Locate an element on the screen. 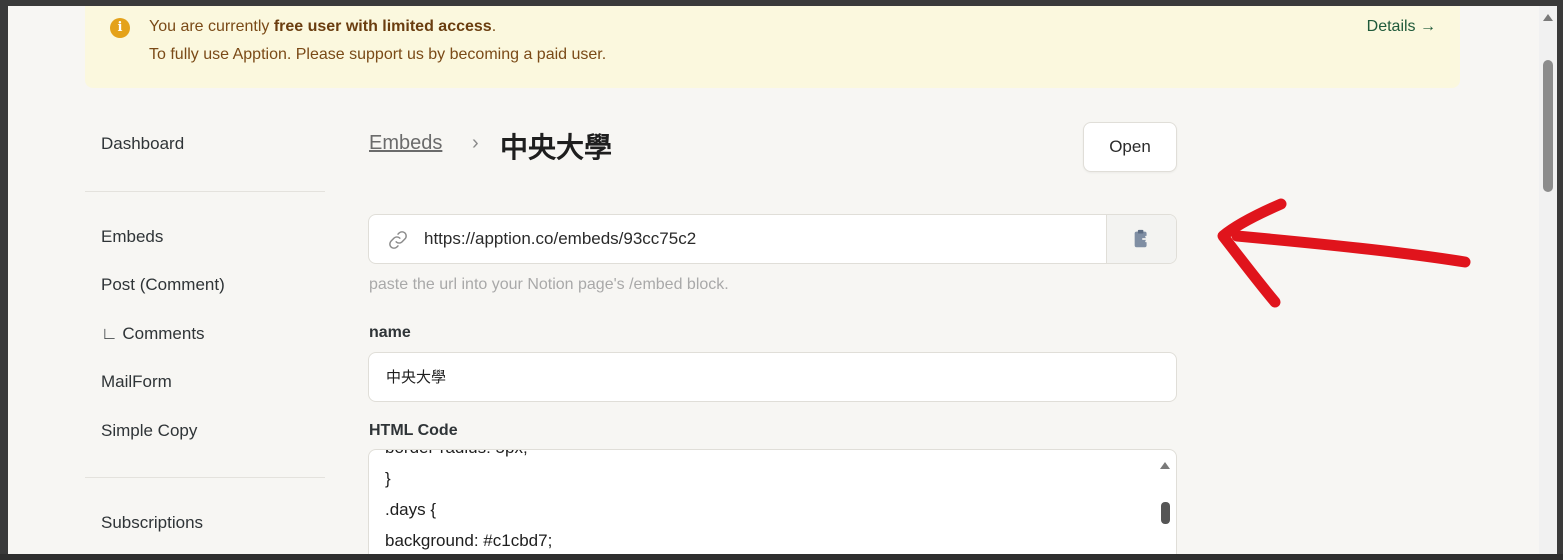  page-scroll-up-arrow is located at coordinates (1548, 17).